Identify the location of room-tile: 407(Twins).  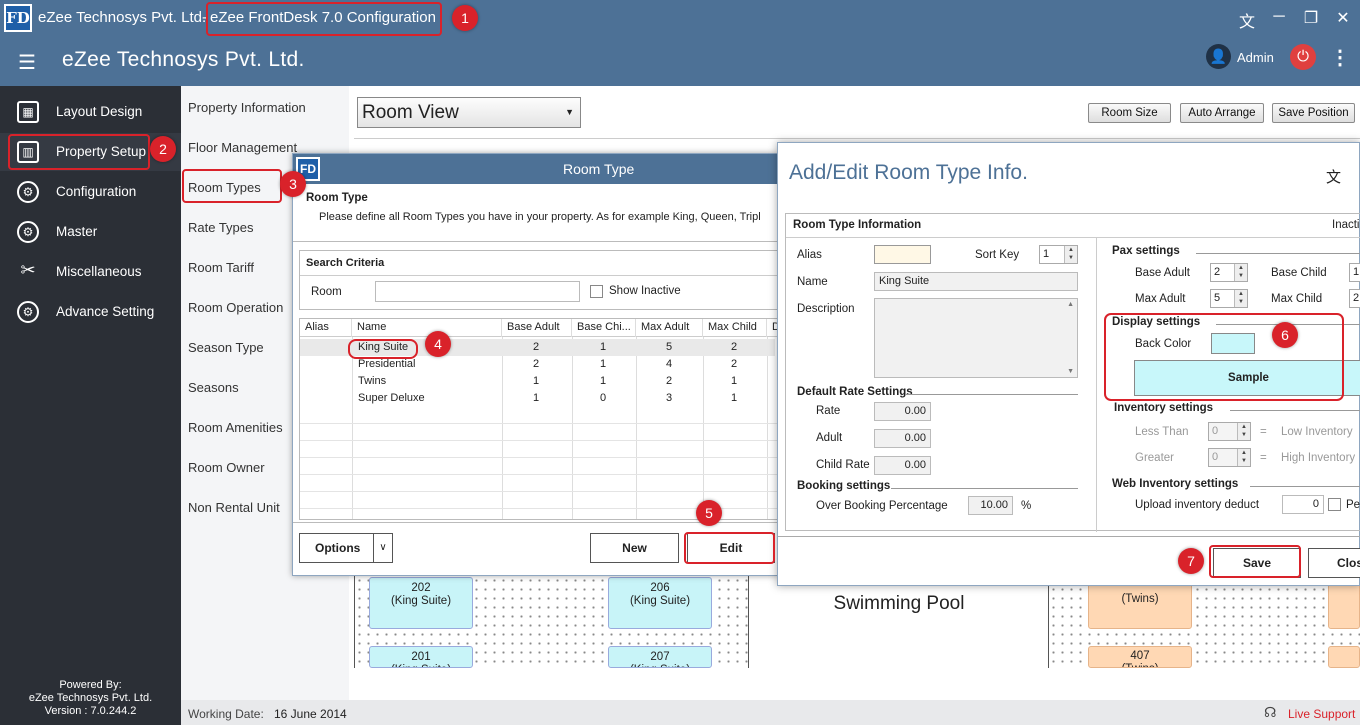
(1140, 657).